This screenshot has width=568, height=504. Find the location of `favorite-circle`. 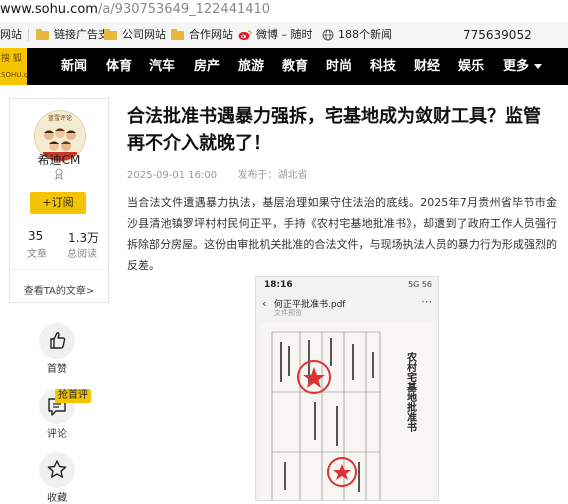

favorite-circle is located at coordinates (57, 470).